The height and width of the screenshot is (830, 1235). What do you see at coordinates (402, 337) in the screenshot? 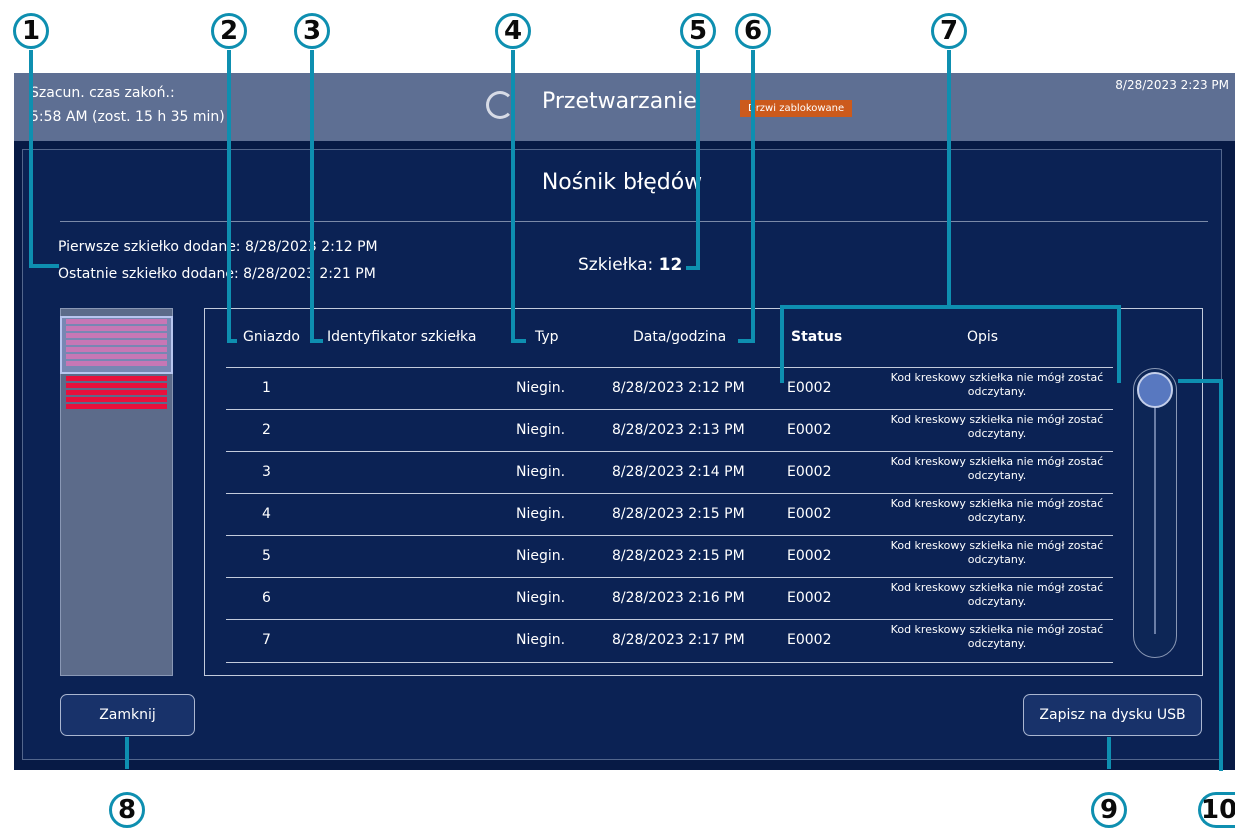
I see `column-header-slide-id: Identyfikator szkiełka` at bounding box center [402, 337].